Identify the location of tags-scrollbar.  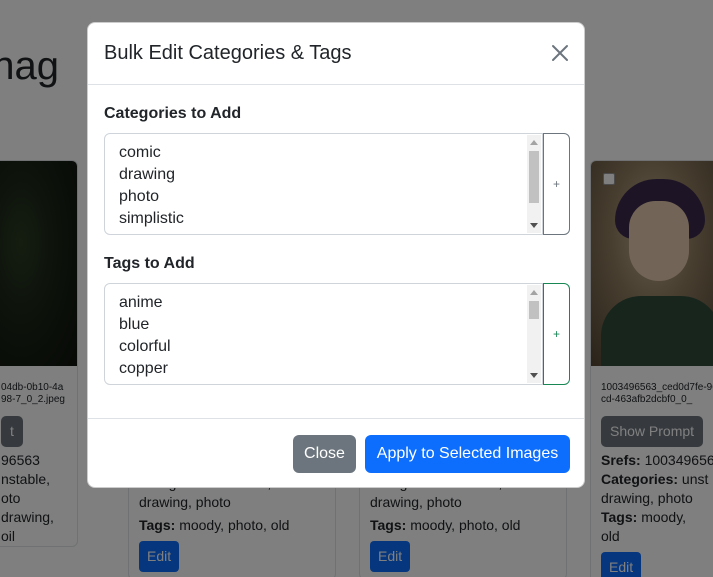
(534, 334).